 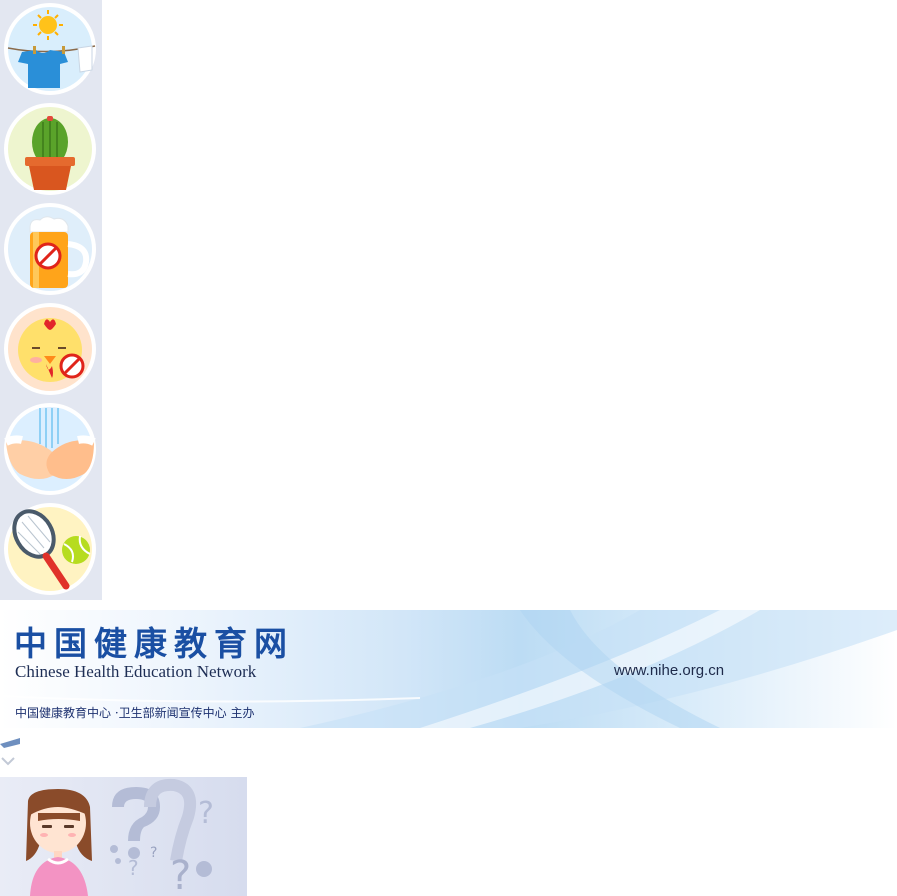 I want to click on banner-organizer: 中国健康教育中心 ·卫生部新闻宣传中心 主办, so click(x=135, y=713).